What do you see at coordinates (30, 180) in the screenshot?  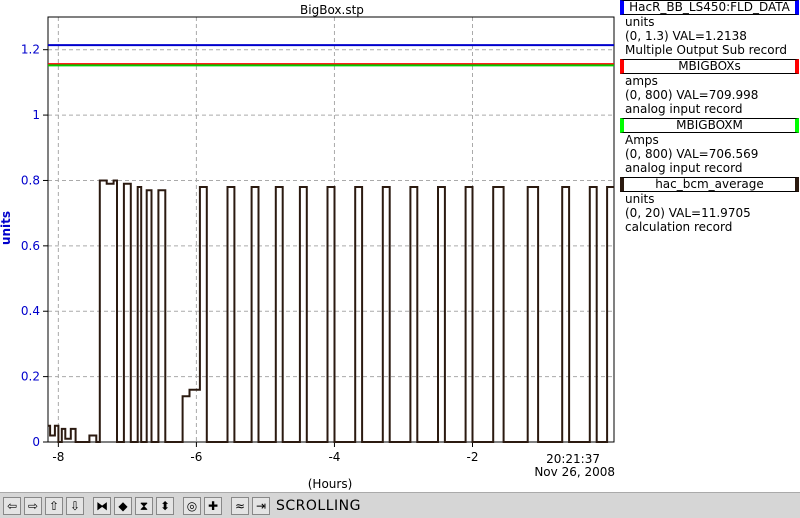 I see `y-tick-label: 0.8` at bounding box center [30, 180].